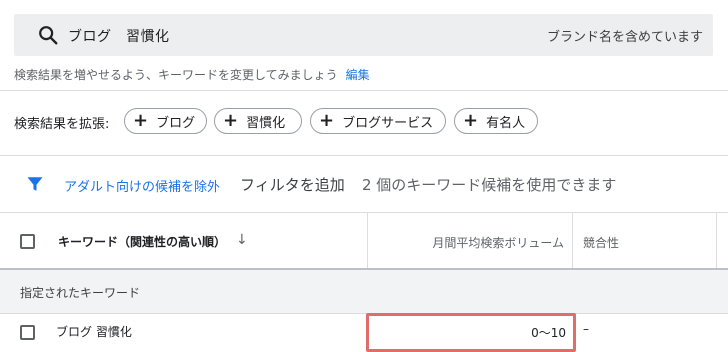  I want to click on search-hint-text: 検索結果を増やせるよう、キーワードを変更してみましょう, so click(176, 75).